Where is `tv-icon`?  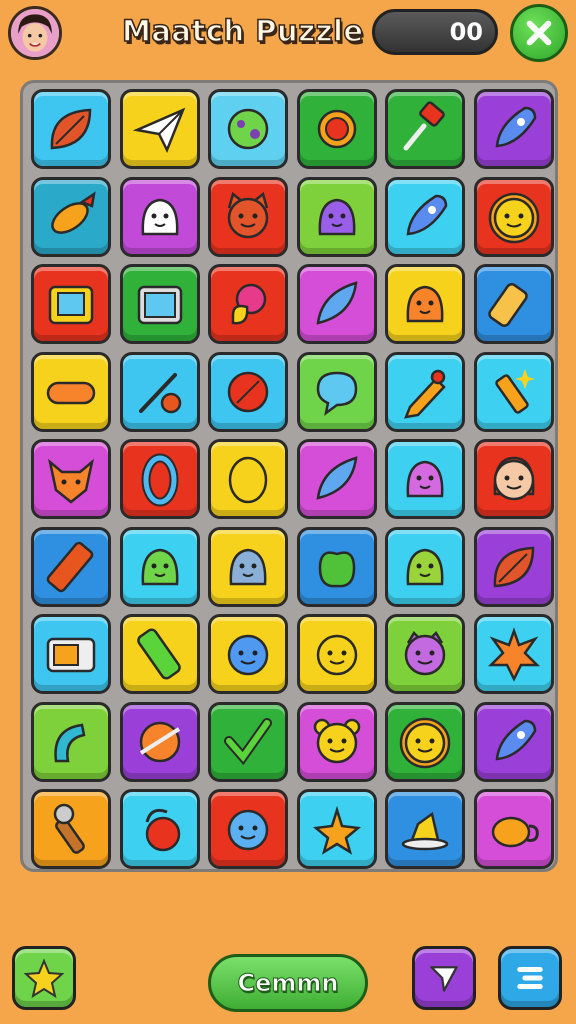 tv-icon is located at coordinates (71, 305).